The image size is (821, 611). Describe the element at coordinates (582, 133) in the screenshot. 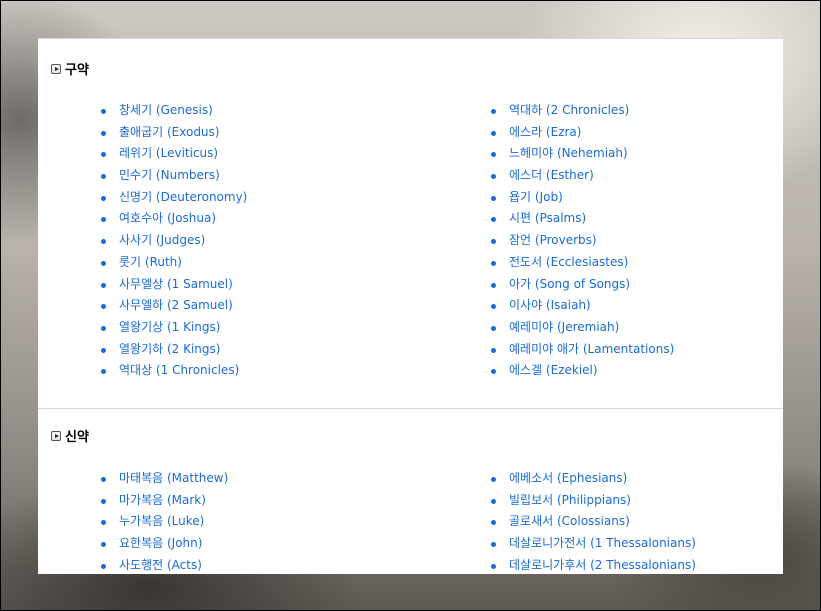

I see `book-link: 에스라 (Ezra)` at that location.